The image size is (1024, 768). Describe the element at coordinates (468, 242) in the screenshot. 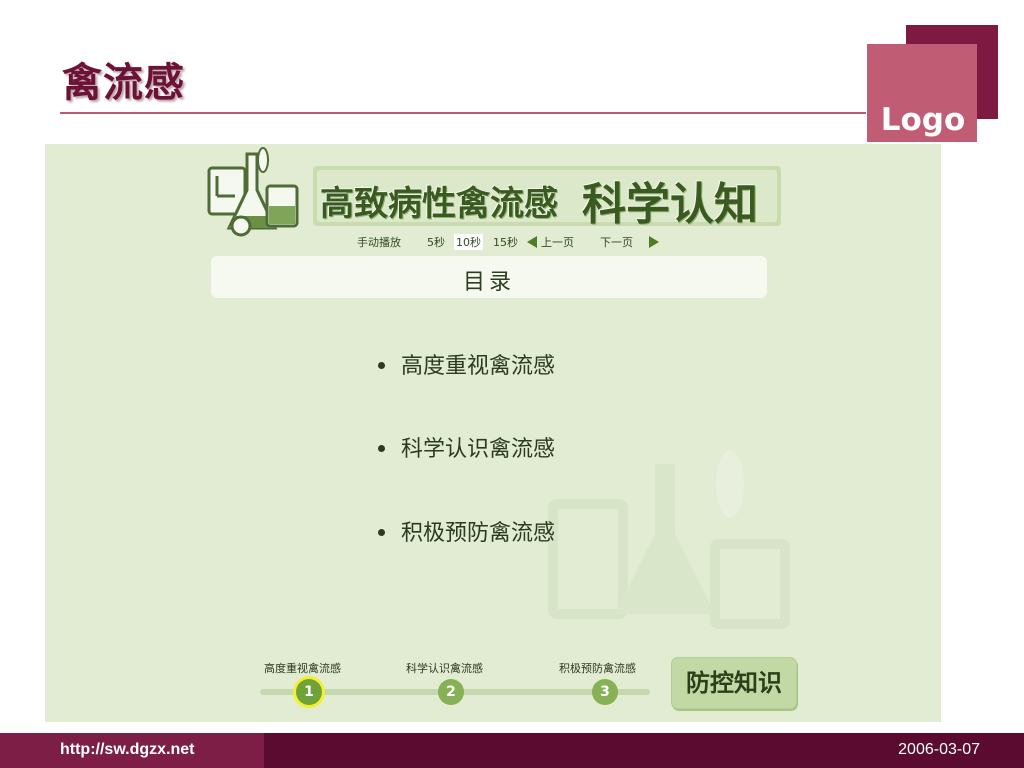

I see `interval-10s-button: 10秒` at that location.